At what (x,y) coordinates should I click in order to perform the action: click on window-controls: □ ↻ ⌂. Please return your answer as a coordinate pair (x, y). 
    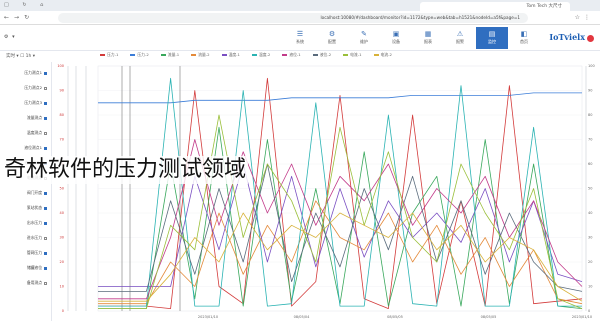
    Looking at the image, I should click on (26, 5).